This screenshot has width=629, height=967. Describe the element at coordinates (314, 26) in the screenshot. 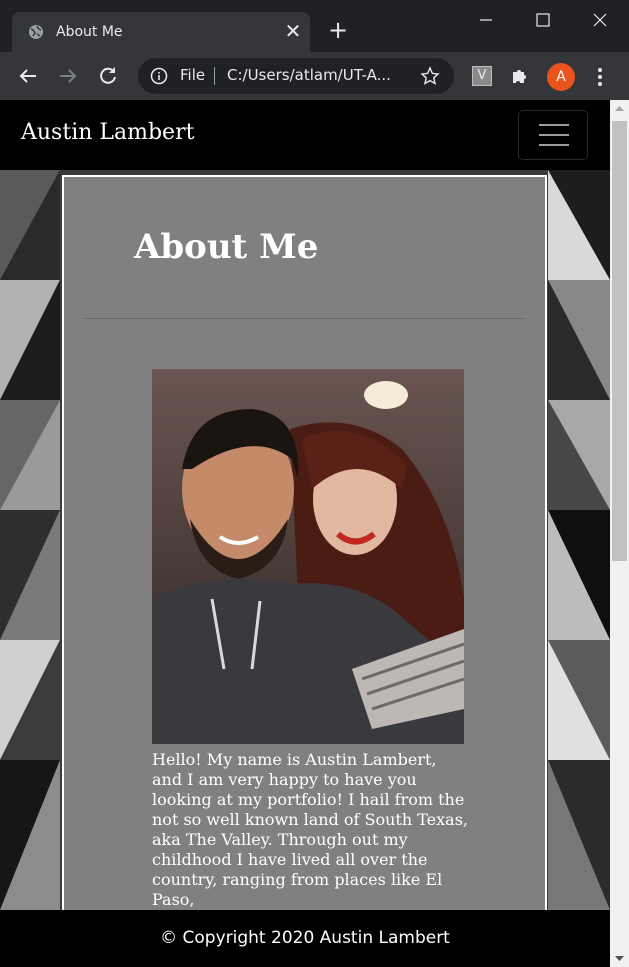

I see `tab-strip: About Me ✕ +` at that location.